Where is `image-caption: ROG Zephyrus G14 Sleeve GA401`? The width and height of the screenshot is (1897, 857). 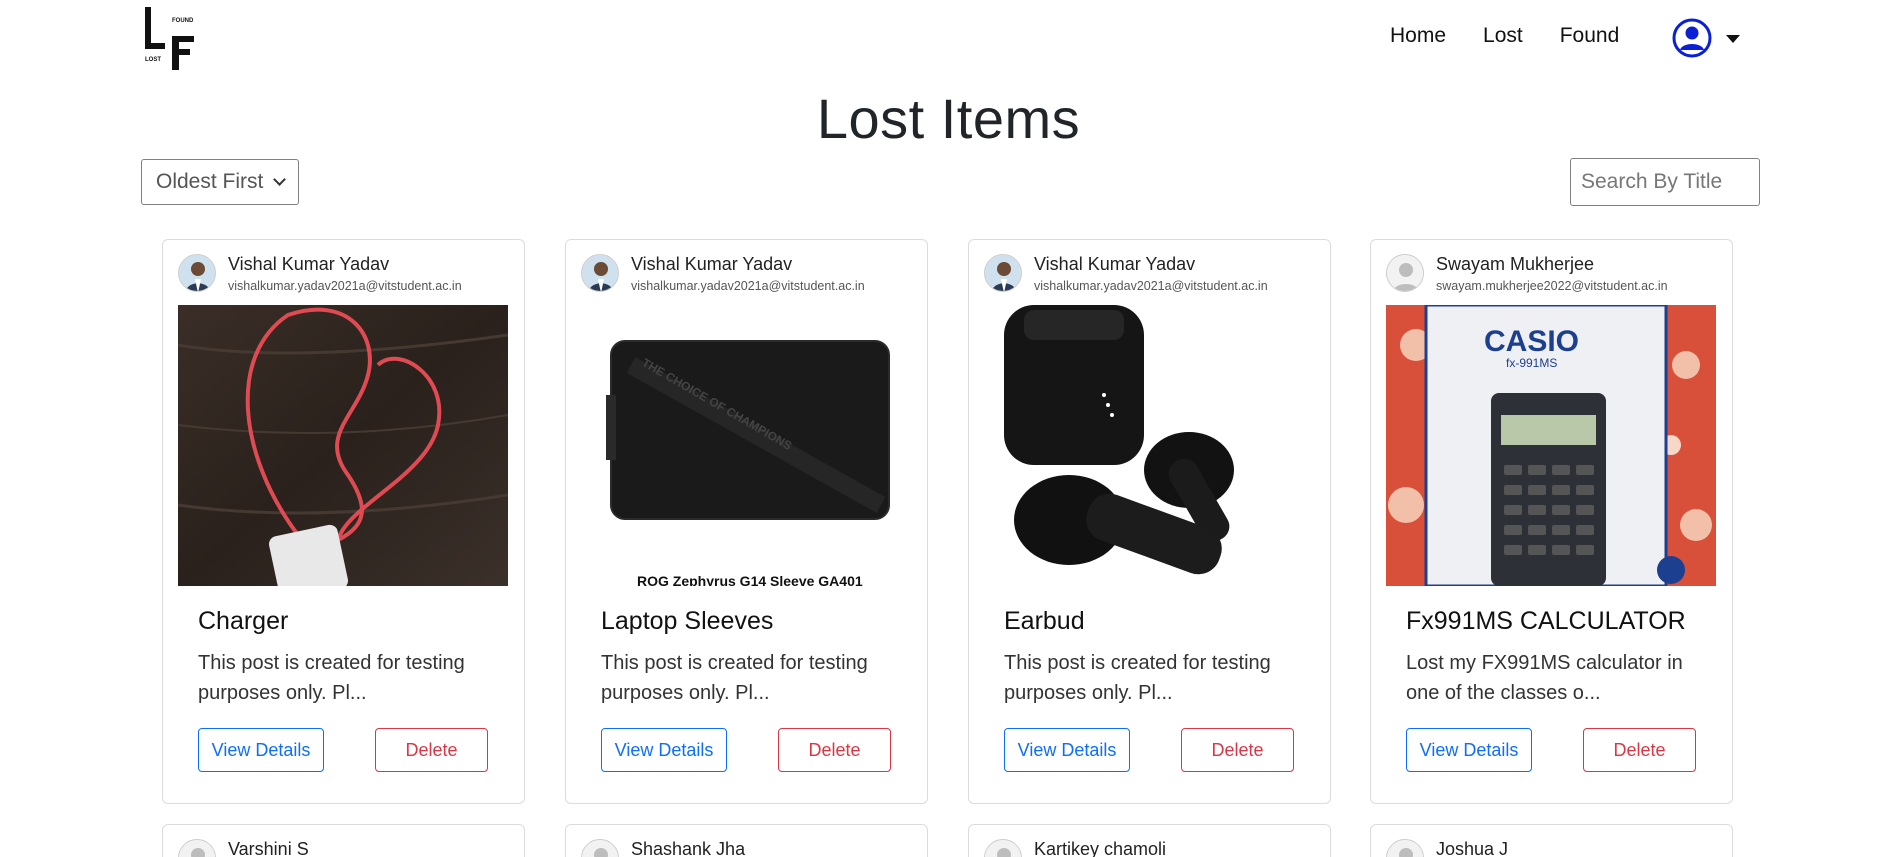 image-caption: ROG Zephyrus G14 Sleeve GA401 is located at coordinates (750, 579).